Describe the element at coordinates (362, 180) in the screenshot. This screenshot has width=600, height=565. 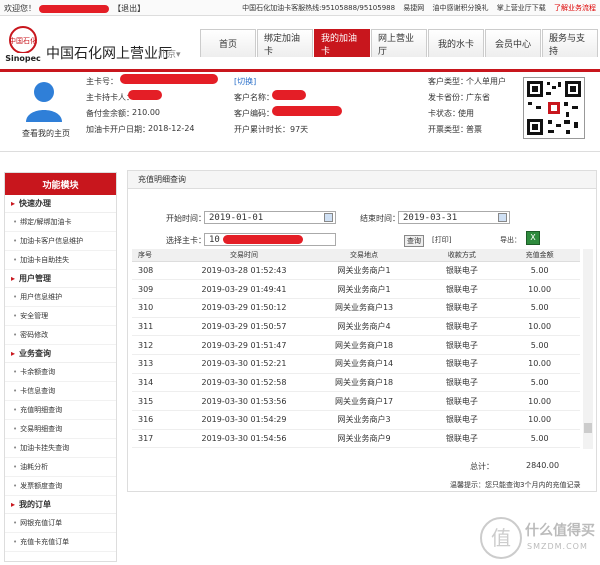
I see `panel-title: 充值明细查询` at that location.